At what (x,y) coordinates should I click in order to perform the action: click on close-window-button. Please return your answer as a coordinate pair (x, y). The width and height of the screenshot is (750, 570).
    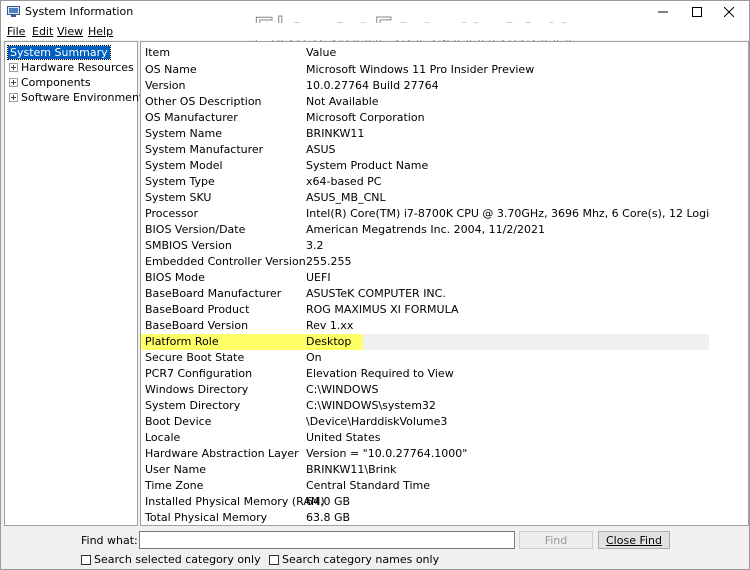
    Looking at the image, I should click on (729, 12).